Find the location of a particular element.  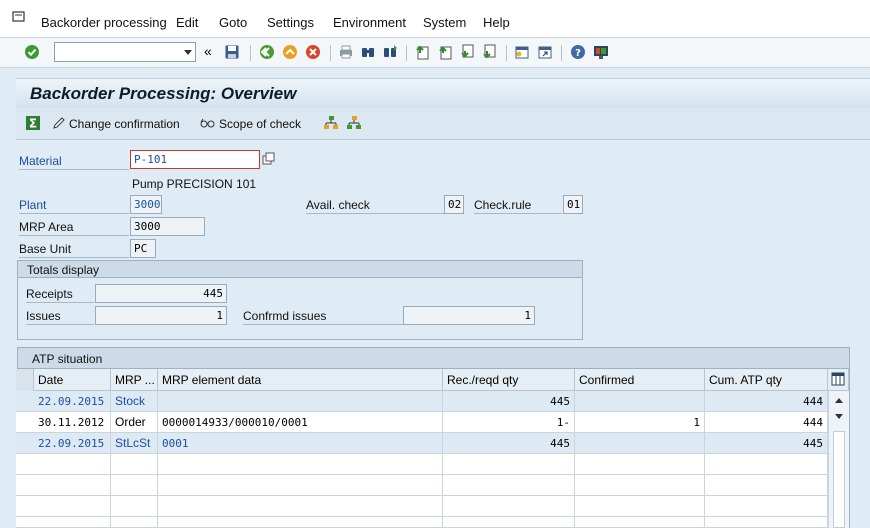

customize-layout-icon is located at coordinates (601, 52).